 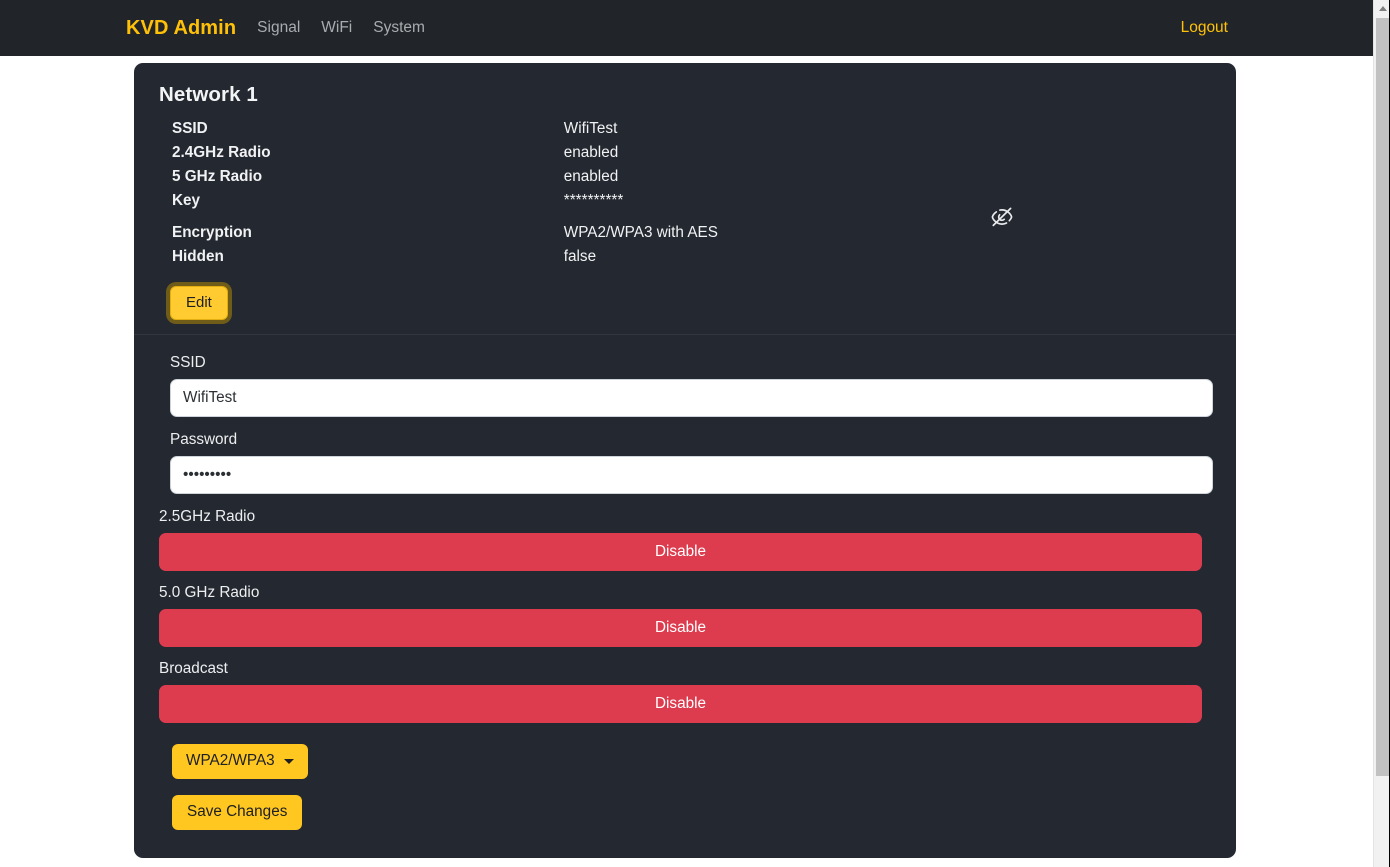 I want to click on brand-logo: KVD Admin, so click(x=181, y=28).